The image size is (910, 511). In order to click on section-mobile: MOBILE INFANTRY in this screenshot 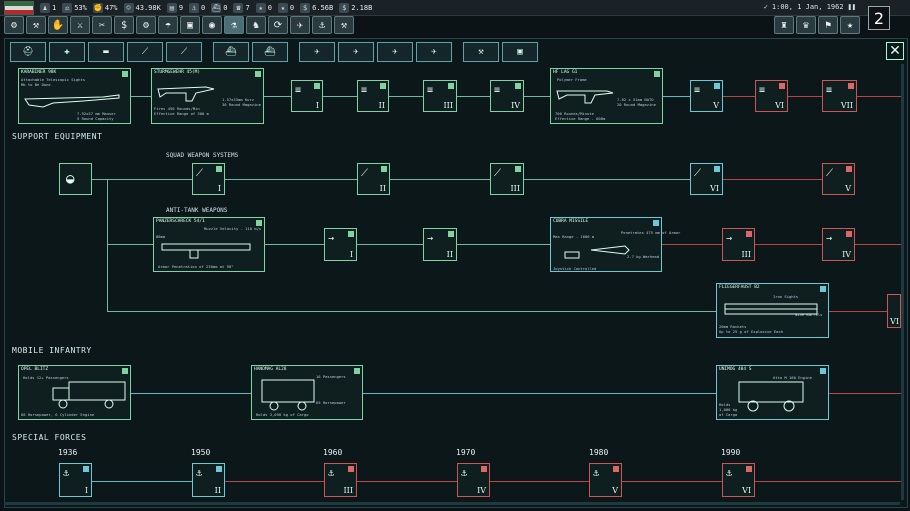, I will do `click(52, 350)`.